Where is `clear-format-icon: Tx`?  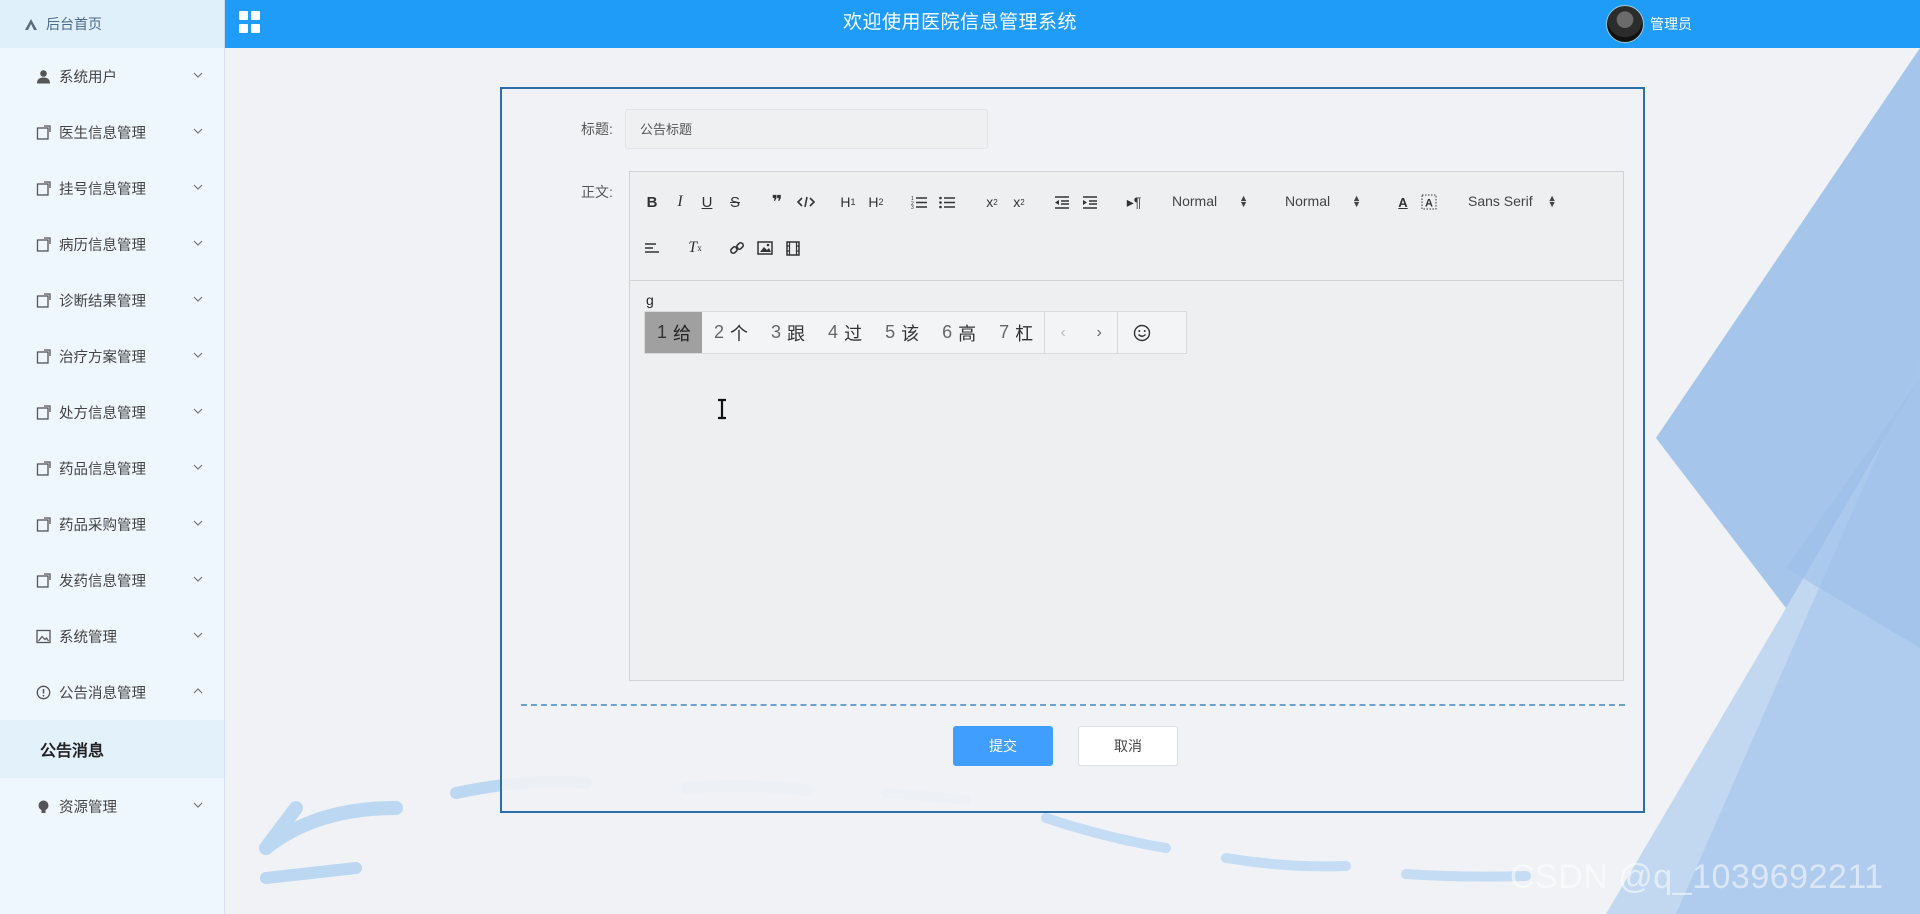 clear-format-icon: Tx is located at coordinates (695, 248).